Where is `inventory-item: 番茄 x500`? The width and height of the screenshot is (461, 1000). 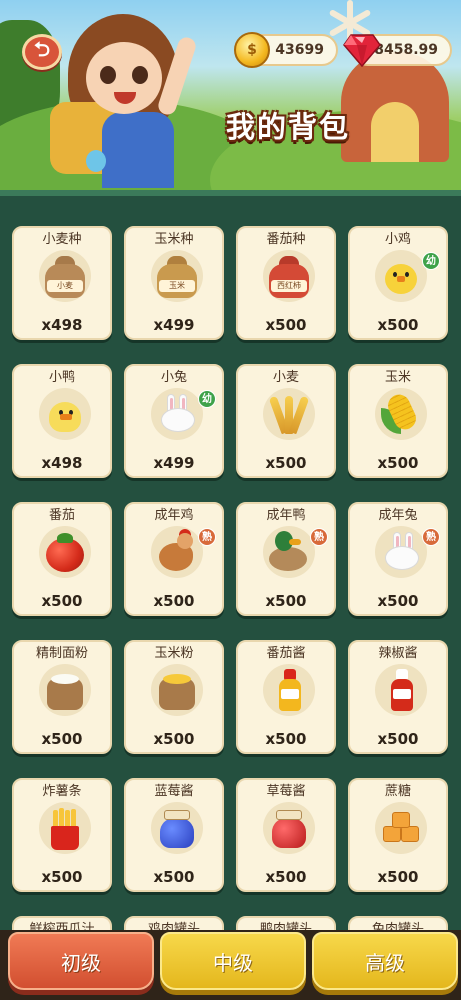 inventory-item: 番茄 x500 is located at coordinates (62, 559).